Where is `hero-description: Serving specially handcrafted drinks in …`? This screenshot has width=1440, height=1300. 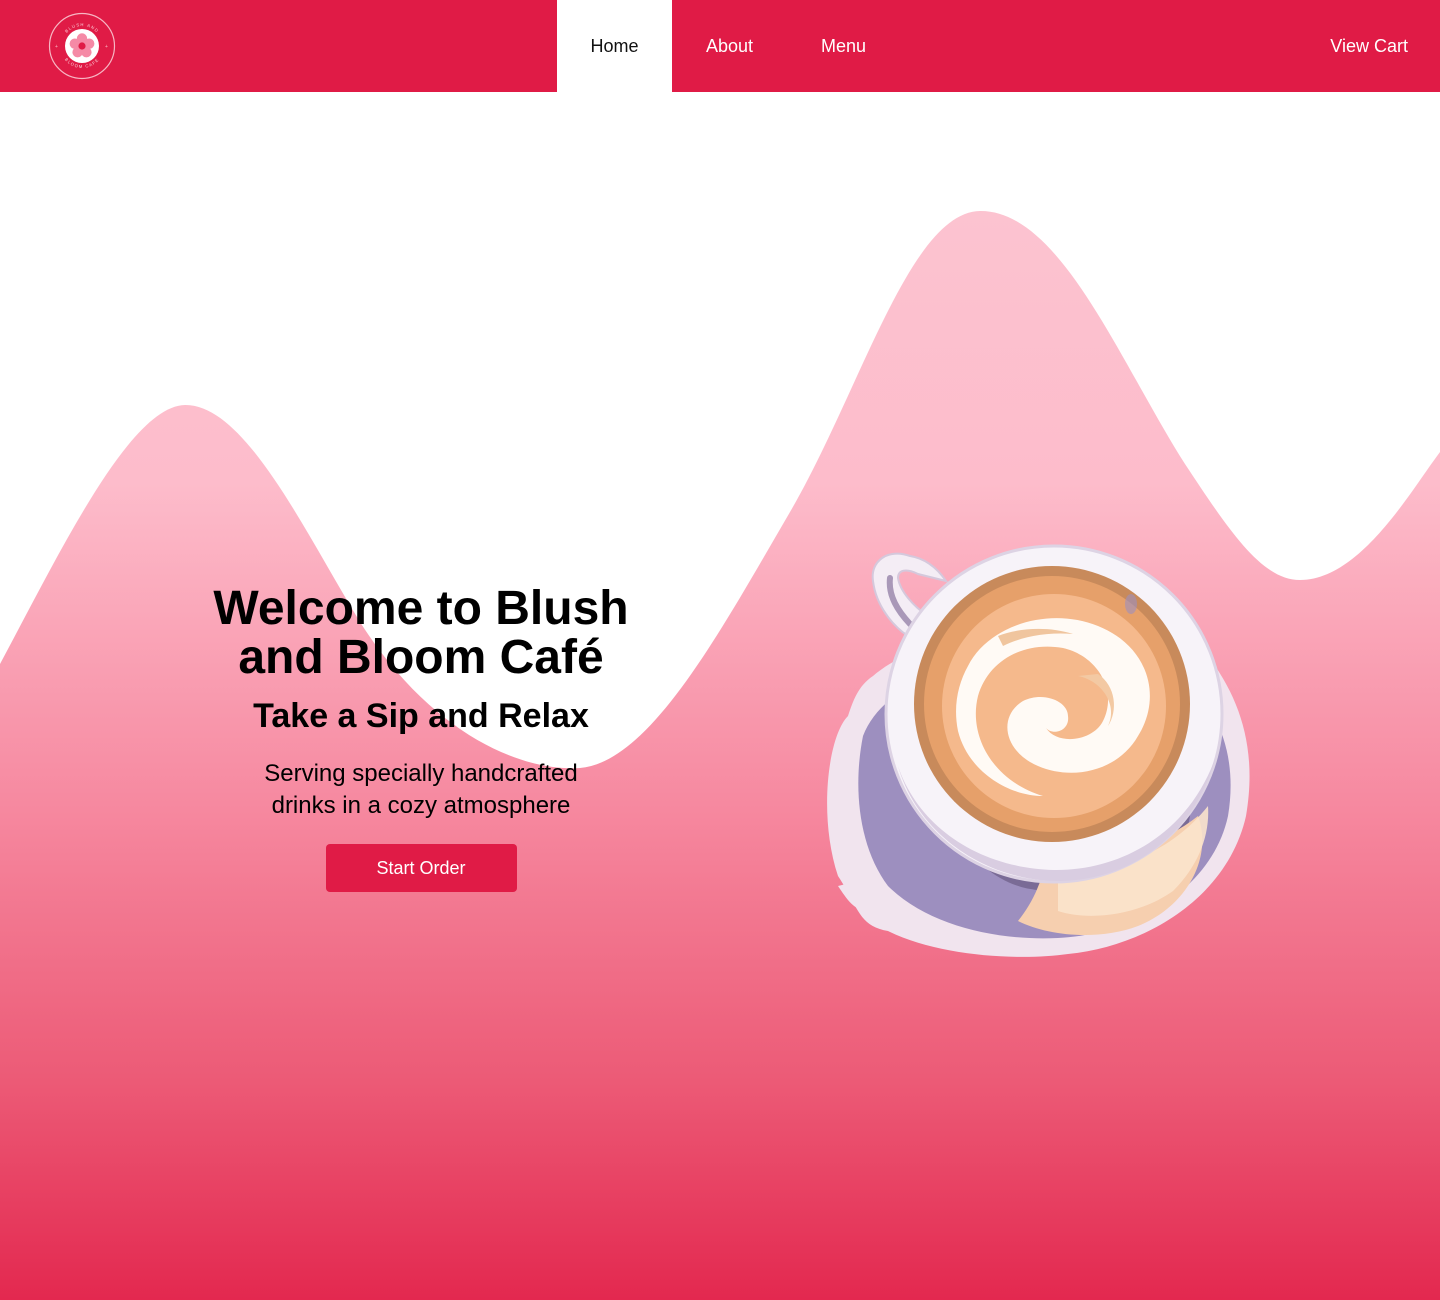
hero-description: Serving specially handcrafted drinks in … is located at coordinates (421, 789).